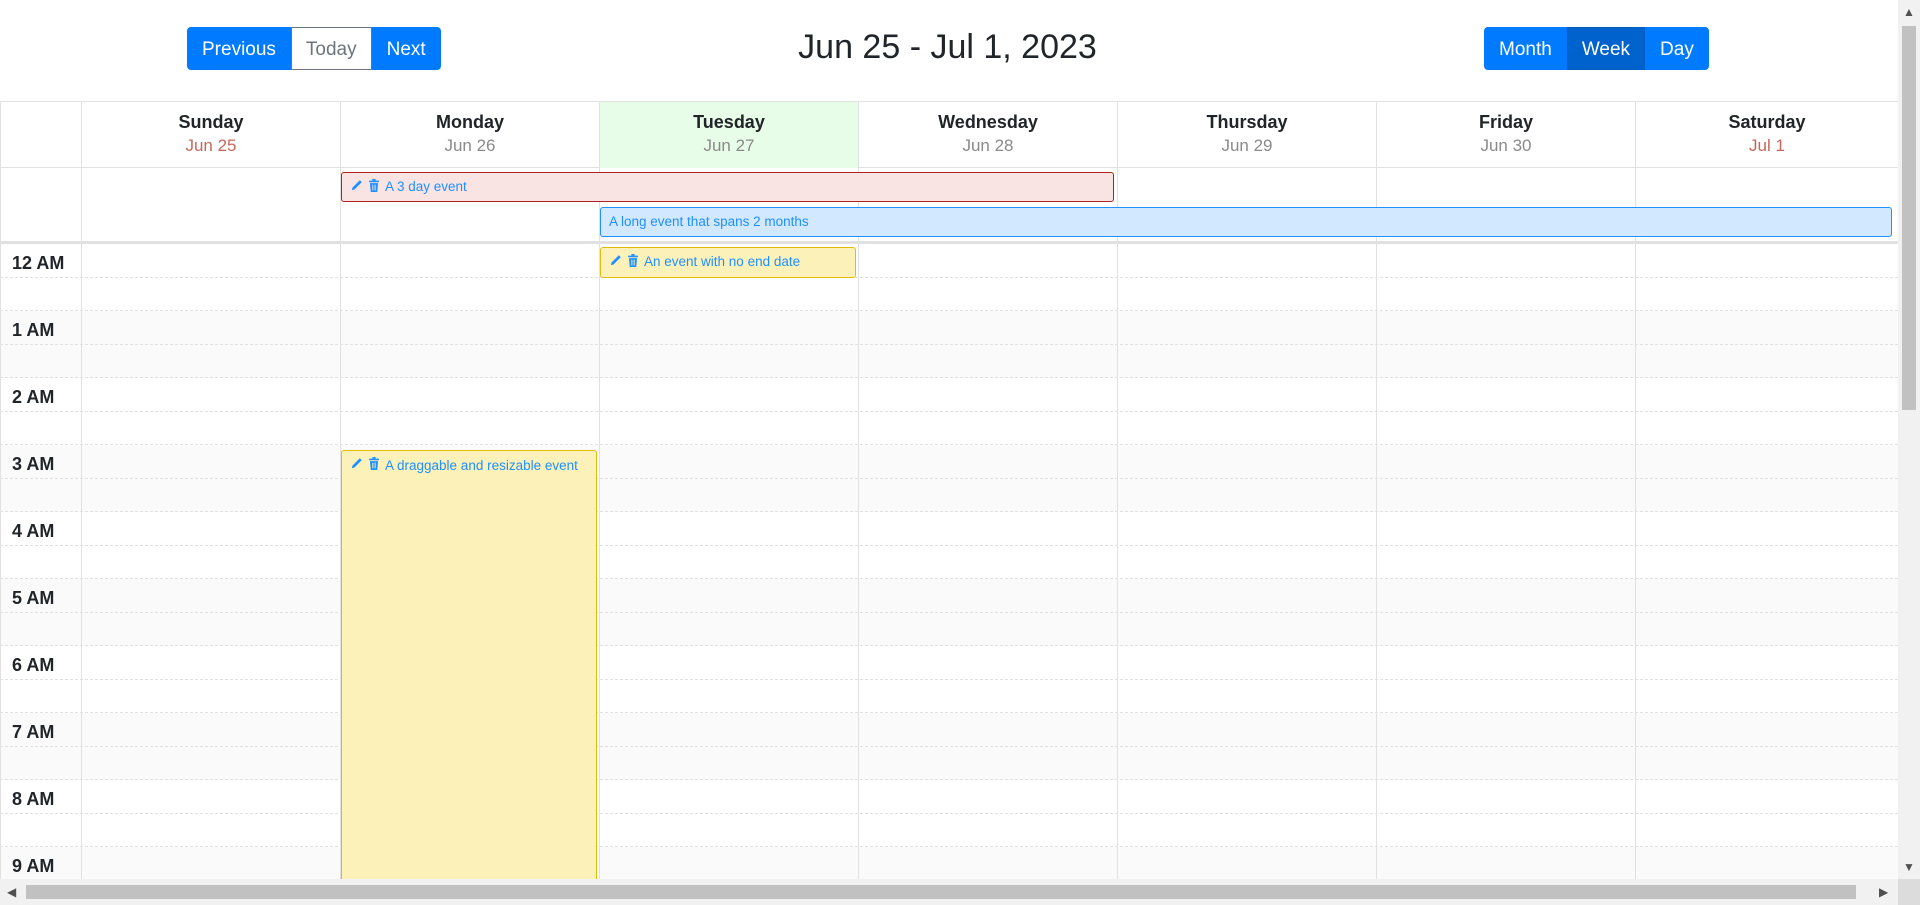  I want to click on day-header-monday: Monday Jun 26, so click(469, 135).